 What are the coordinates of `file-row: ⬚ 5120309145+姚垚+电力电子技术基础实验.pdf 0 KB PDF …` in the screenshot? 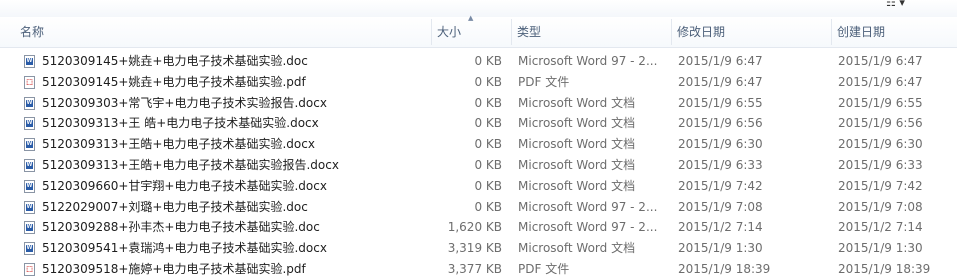 It's located at (478, 82).